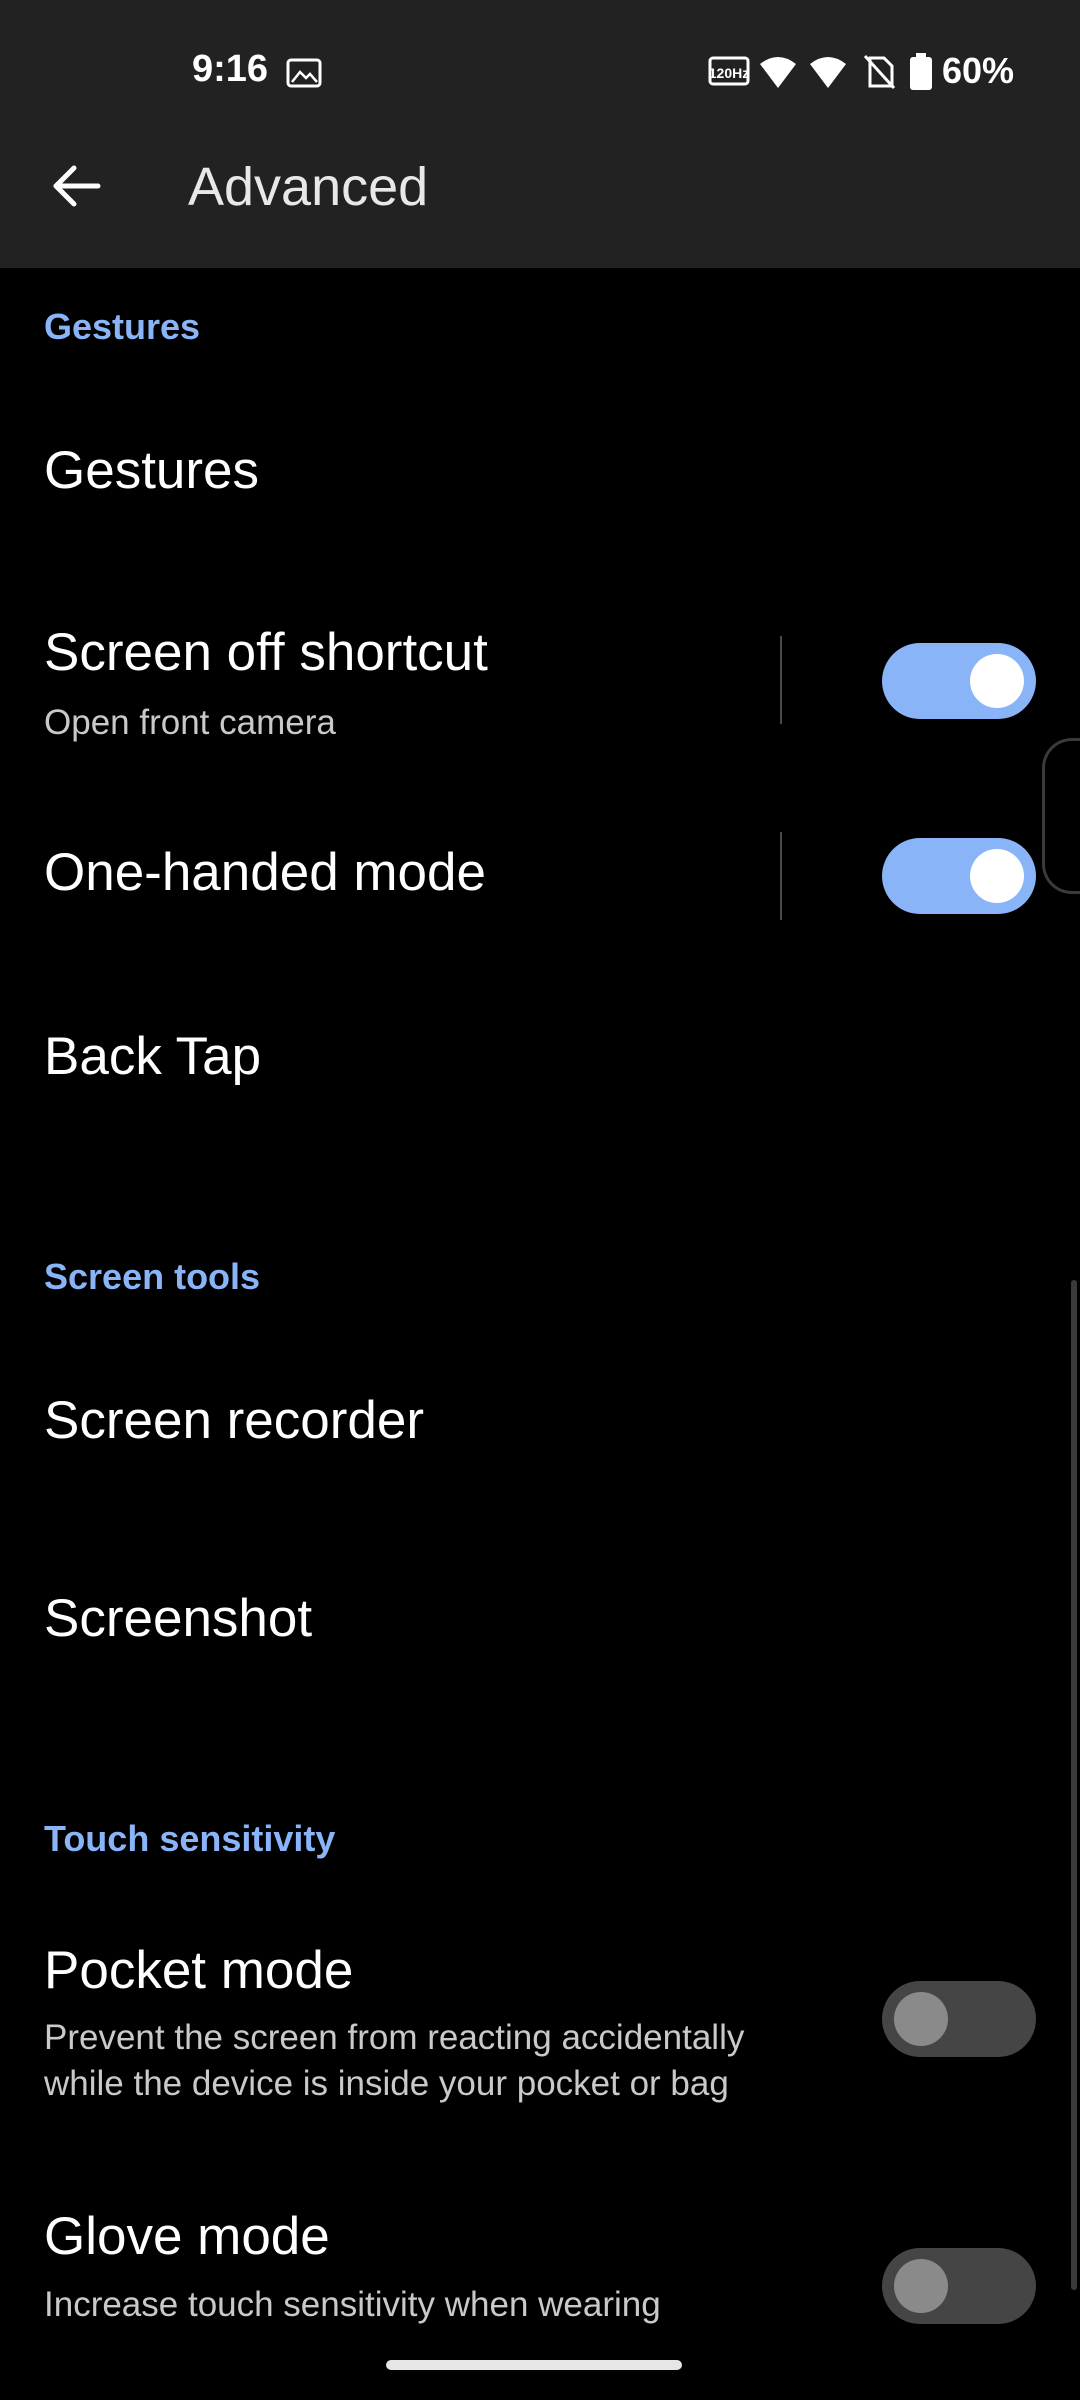 The height and width of the screenshot is (2400, 1080). What do you see at coordinates (978, 70) in the screenshot?
I see `battery-percent: 60%` at bounding box center [978, 70].